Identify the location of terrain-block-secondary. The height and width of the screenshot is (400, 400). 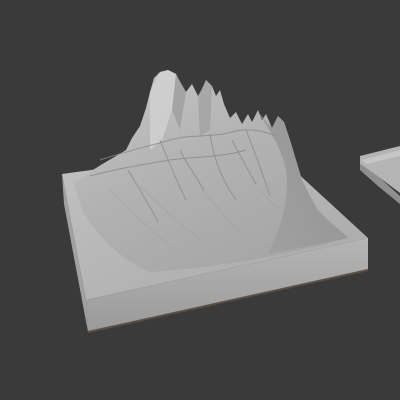
(380, 175).